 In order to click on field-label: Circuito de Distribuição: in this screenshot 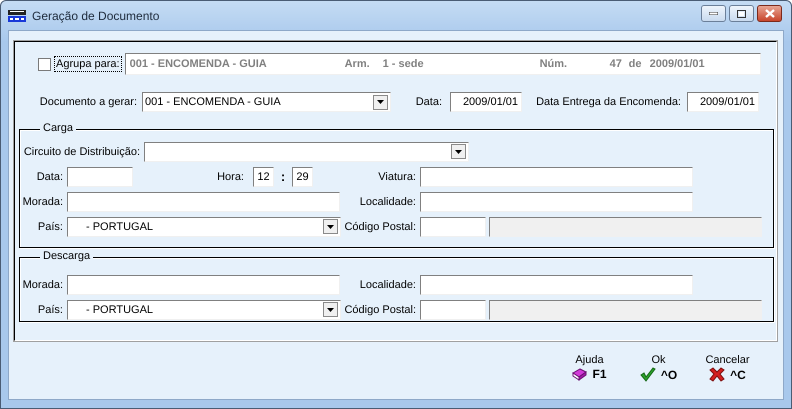, I will do `click(81, 152)`.